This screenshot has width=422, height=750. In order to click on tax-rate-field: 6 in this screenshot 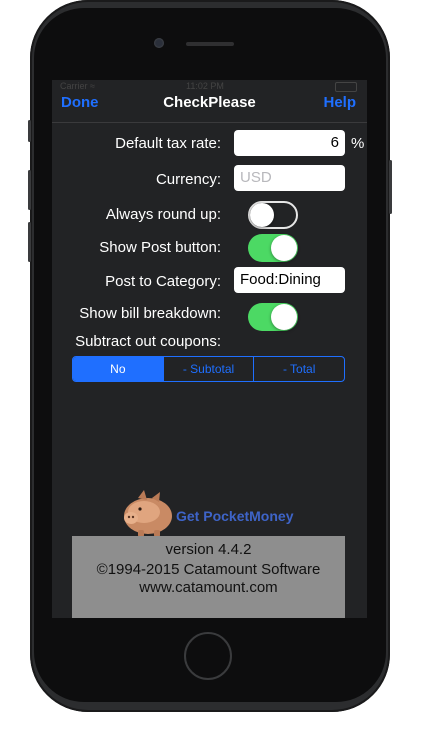, I will do `click(289, 143)`.